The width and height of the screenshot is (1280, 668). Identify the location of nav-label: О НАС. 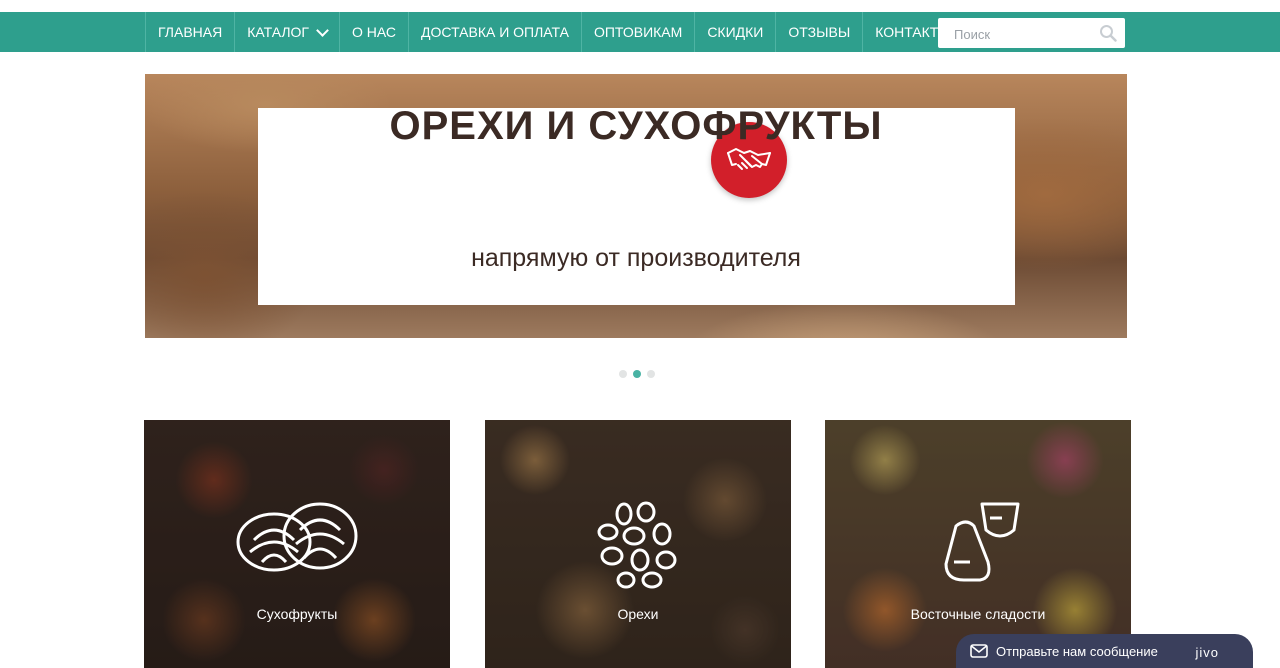
(374, 32).